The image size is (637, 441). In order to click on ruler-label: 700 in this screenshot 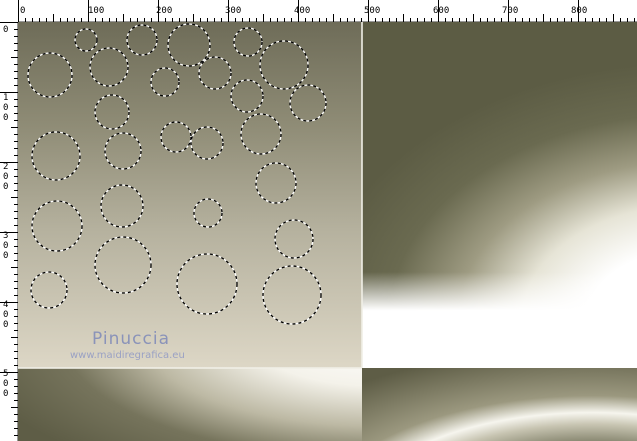, I will do `click(510, 11)`.